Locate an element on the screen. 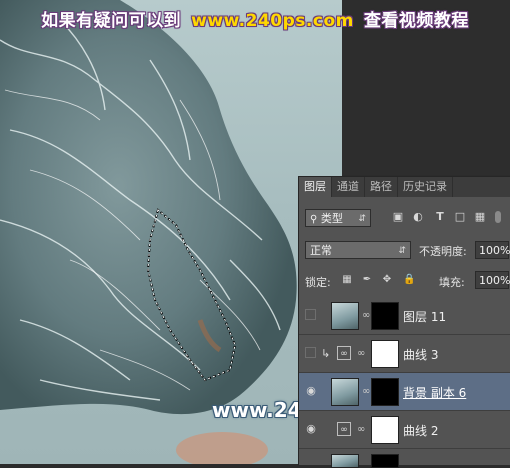 This screenshot has width=510, height=468. watermark-top-left: 如果有疑问可以到 is located at coordinates (111, 21).